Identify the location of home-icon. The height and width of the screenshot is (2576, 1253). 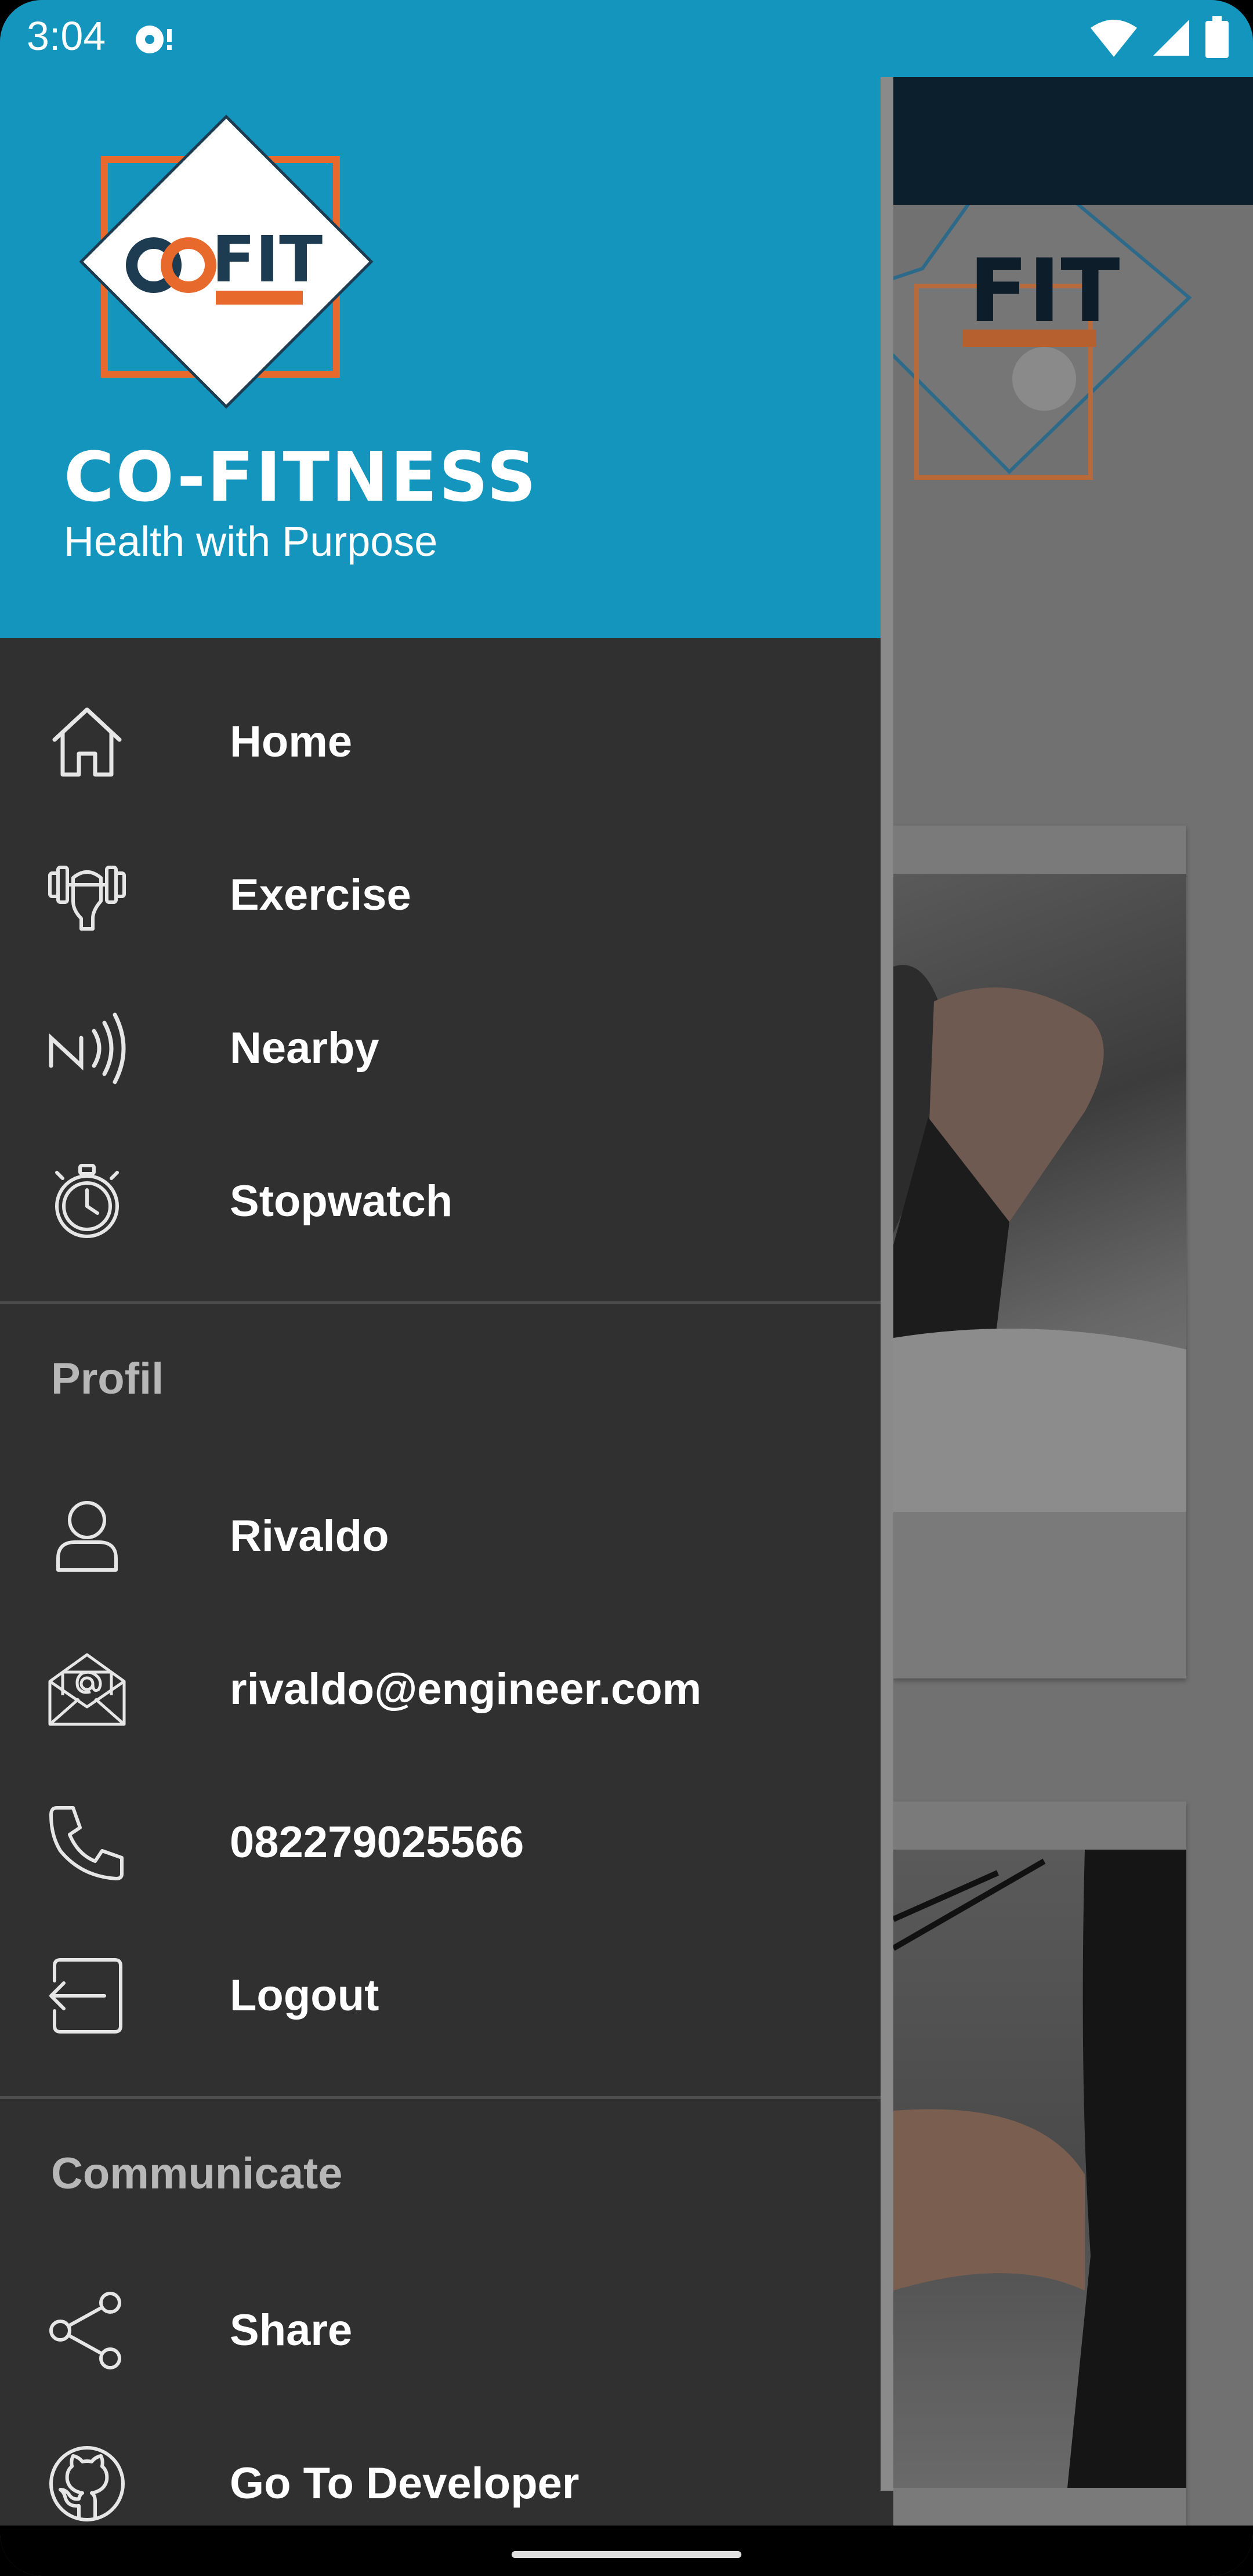
(87, 742).